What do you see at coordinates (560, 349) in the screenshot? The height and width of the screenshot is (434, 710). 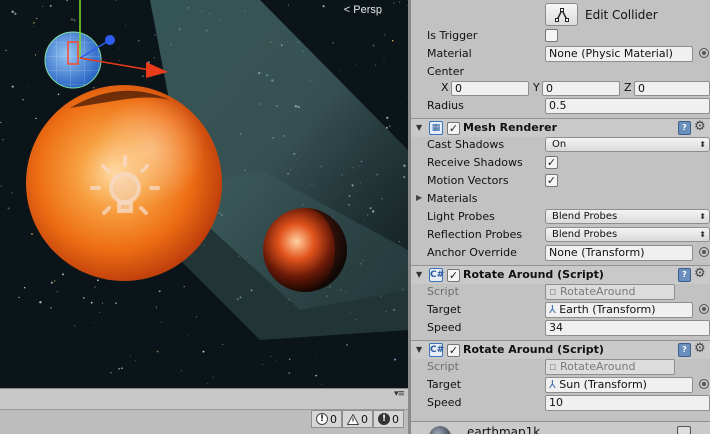 I see `rotate-around-header-2: ▼ C# ✓ Rotate Around (Script) ? ⚙` at bounding box center [560, 349].